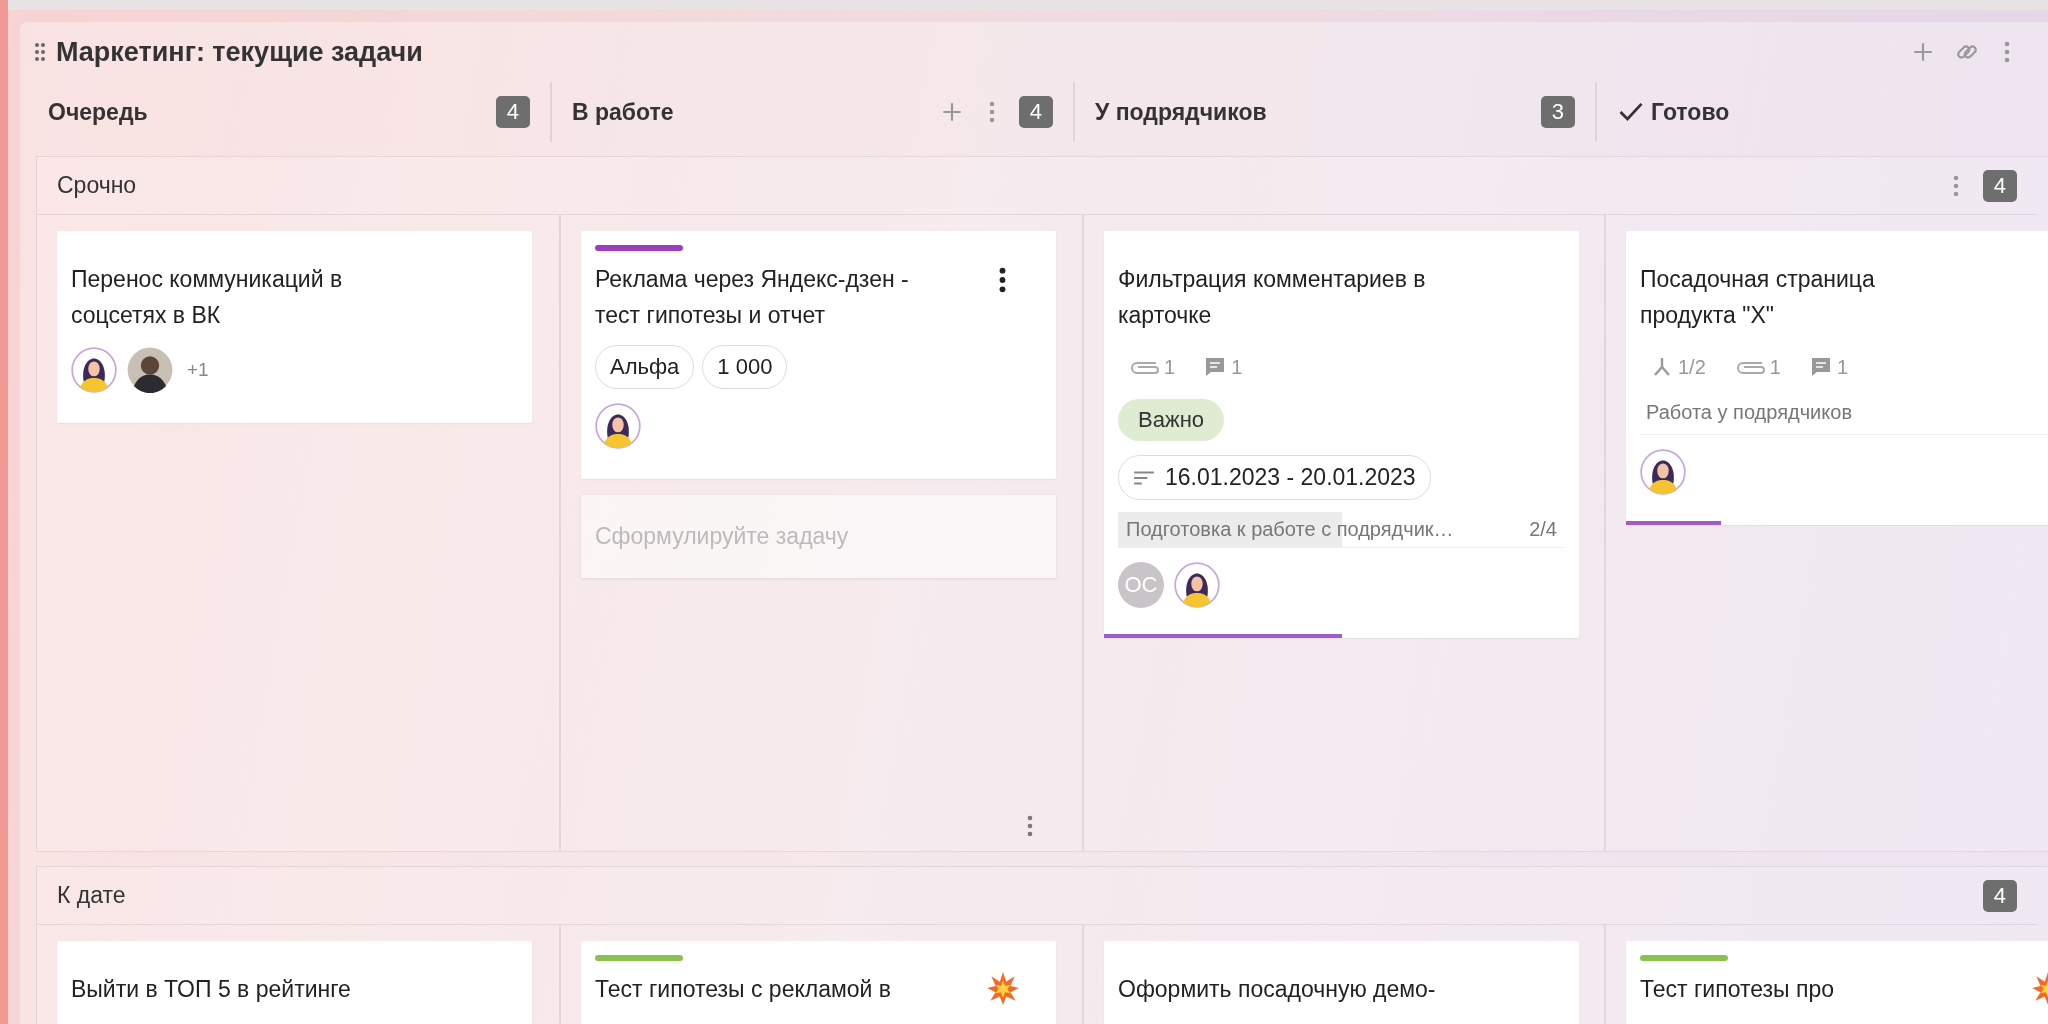 The height and width of the screenshot is (1024, 2048). What do you see at coordinates (1557, 112) in the screenshot?
I see `count-badge: 3` at bounding box center [1557, 112].